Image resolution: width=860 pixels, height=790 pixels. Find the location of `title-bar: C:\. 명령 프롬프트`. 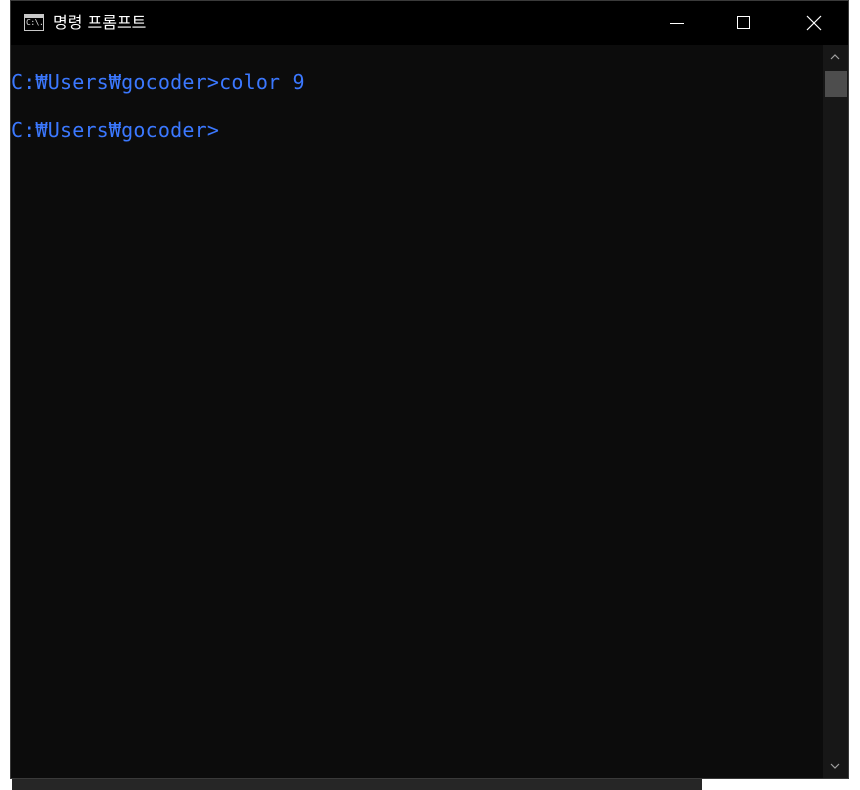

title-bar: C:\. 명령 프롬프트 is located at coordinates (429, 23).